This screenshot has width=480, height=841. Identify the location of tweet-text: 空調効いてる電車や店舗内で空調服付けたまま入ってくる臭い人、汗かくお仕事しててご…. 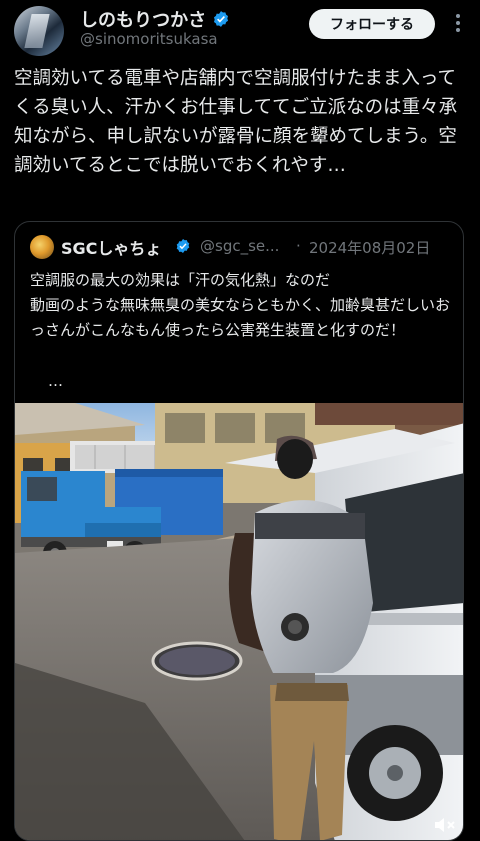
(236, 122).